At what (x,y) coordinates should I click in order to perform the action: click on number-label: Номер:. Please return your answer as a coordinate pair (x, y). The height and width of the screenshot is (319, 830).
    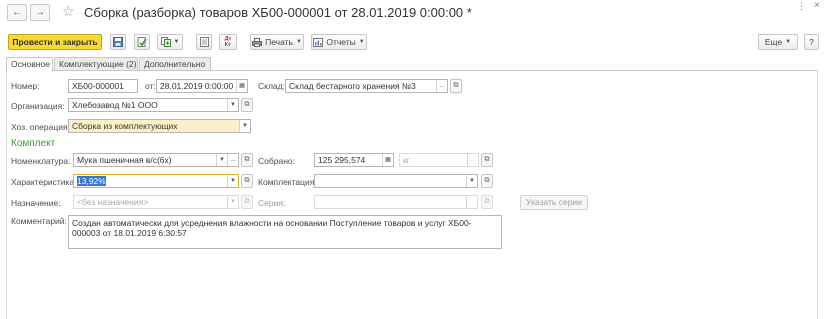
    Looking at the image, I should click on (25, 86).